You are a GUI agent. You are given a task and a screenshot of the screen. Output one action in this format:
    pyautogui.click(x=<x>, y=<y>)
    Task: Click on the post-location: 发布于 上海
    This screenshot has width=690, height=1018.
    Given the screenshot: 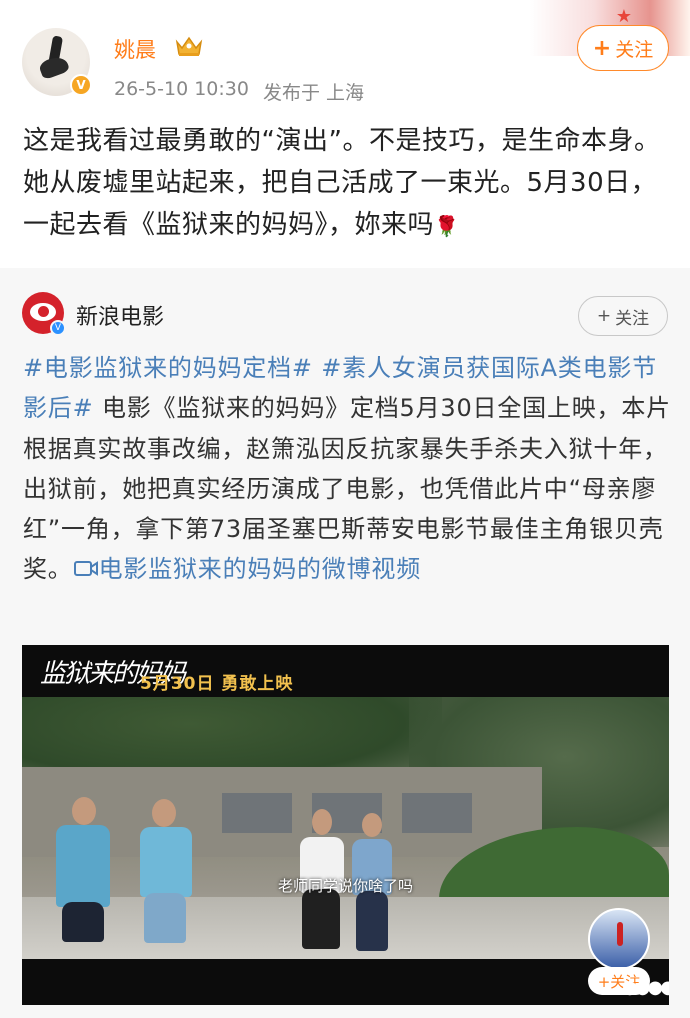 What is the action you would take?
    pyautogui.click(x=313, y=93)
    